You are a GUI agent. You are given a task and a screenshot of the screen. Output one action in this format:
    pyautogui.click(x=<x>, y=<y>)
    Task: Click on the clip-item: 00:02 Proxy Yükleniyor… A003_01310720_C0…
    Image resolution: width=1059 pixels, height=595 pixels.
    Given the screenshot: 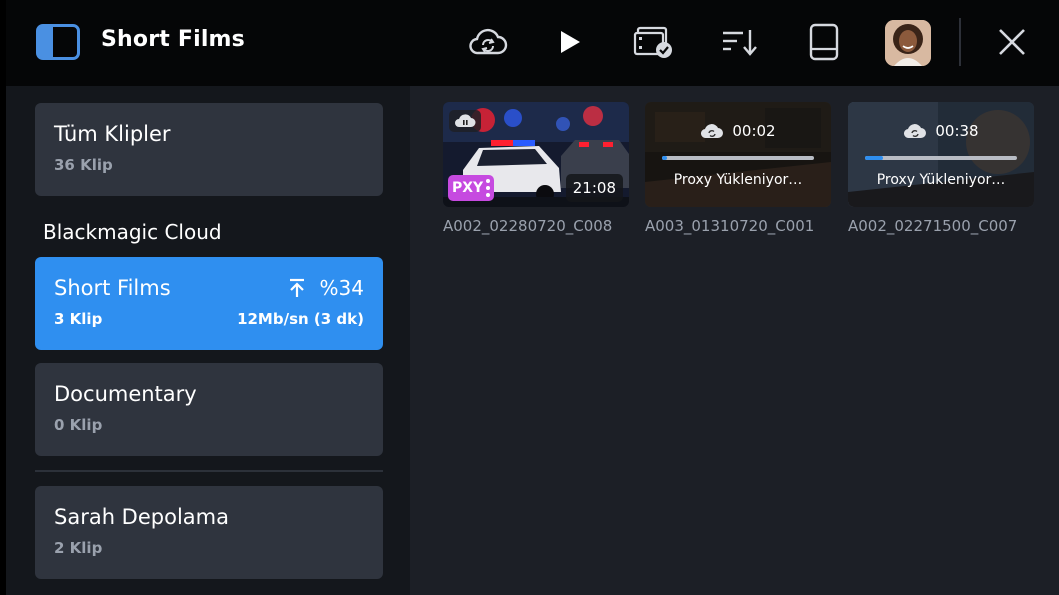 What is the action you would take?
    pyautogui.click(x=738, y=168)
    